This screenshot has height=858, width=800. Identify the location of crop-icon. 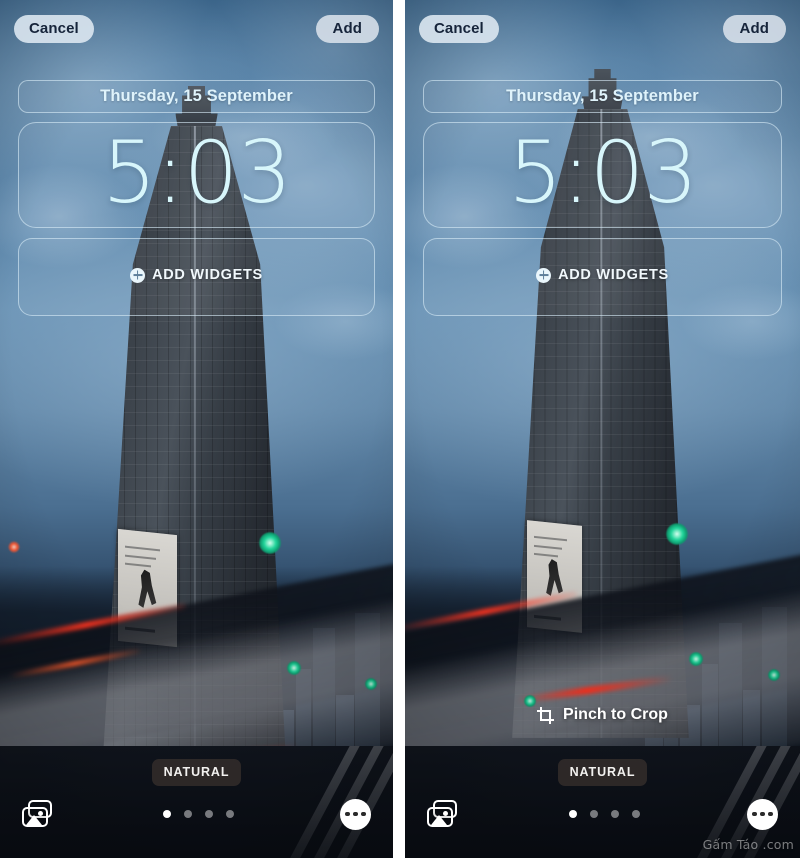
(546, 715).